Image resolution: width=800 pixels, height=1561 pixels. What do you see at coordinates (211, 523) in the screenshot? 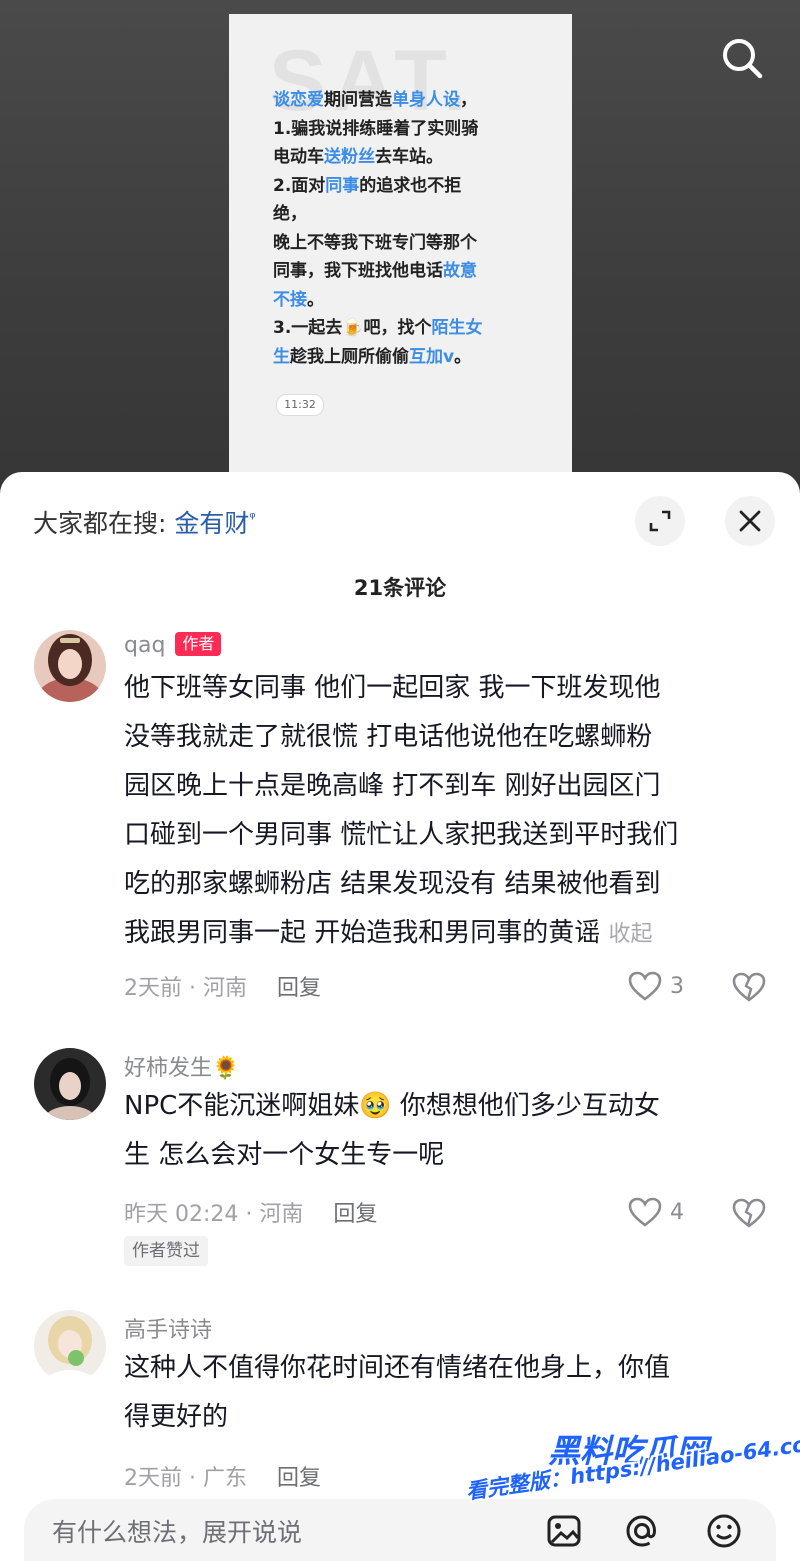
I see `hot-search-keyword: 金有财` at bounding box center [211, 523].